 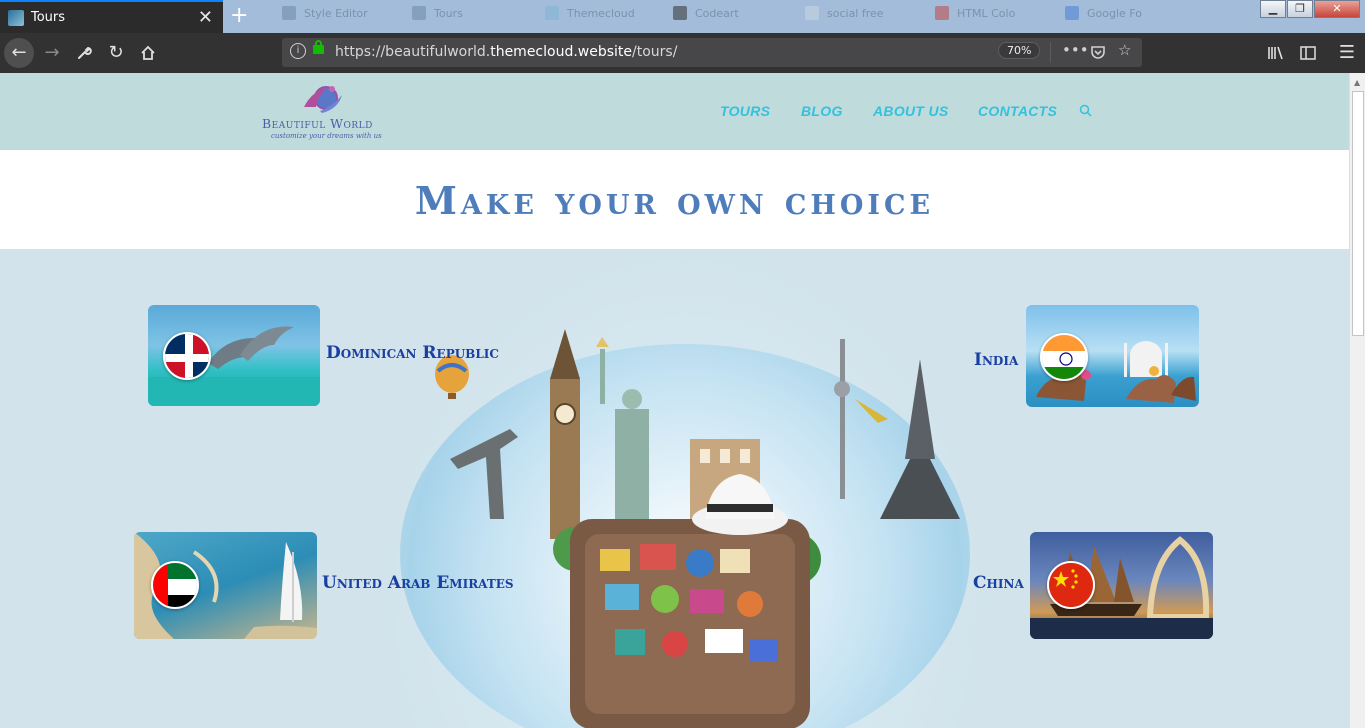 I want to click on site-favicon-icon, so click(x=16, y=18).